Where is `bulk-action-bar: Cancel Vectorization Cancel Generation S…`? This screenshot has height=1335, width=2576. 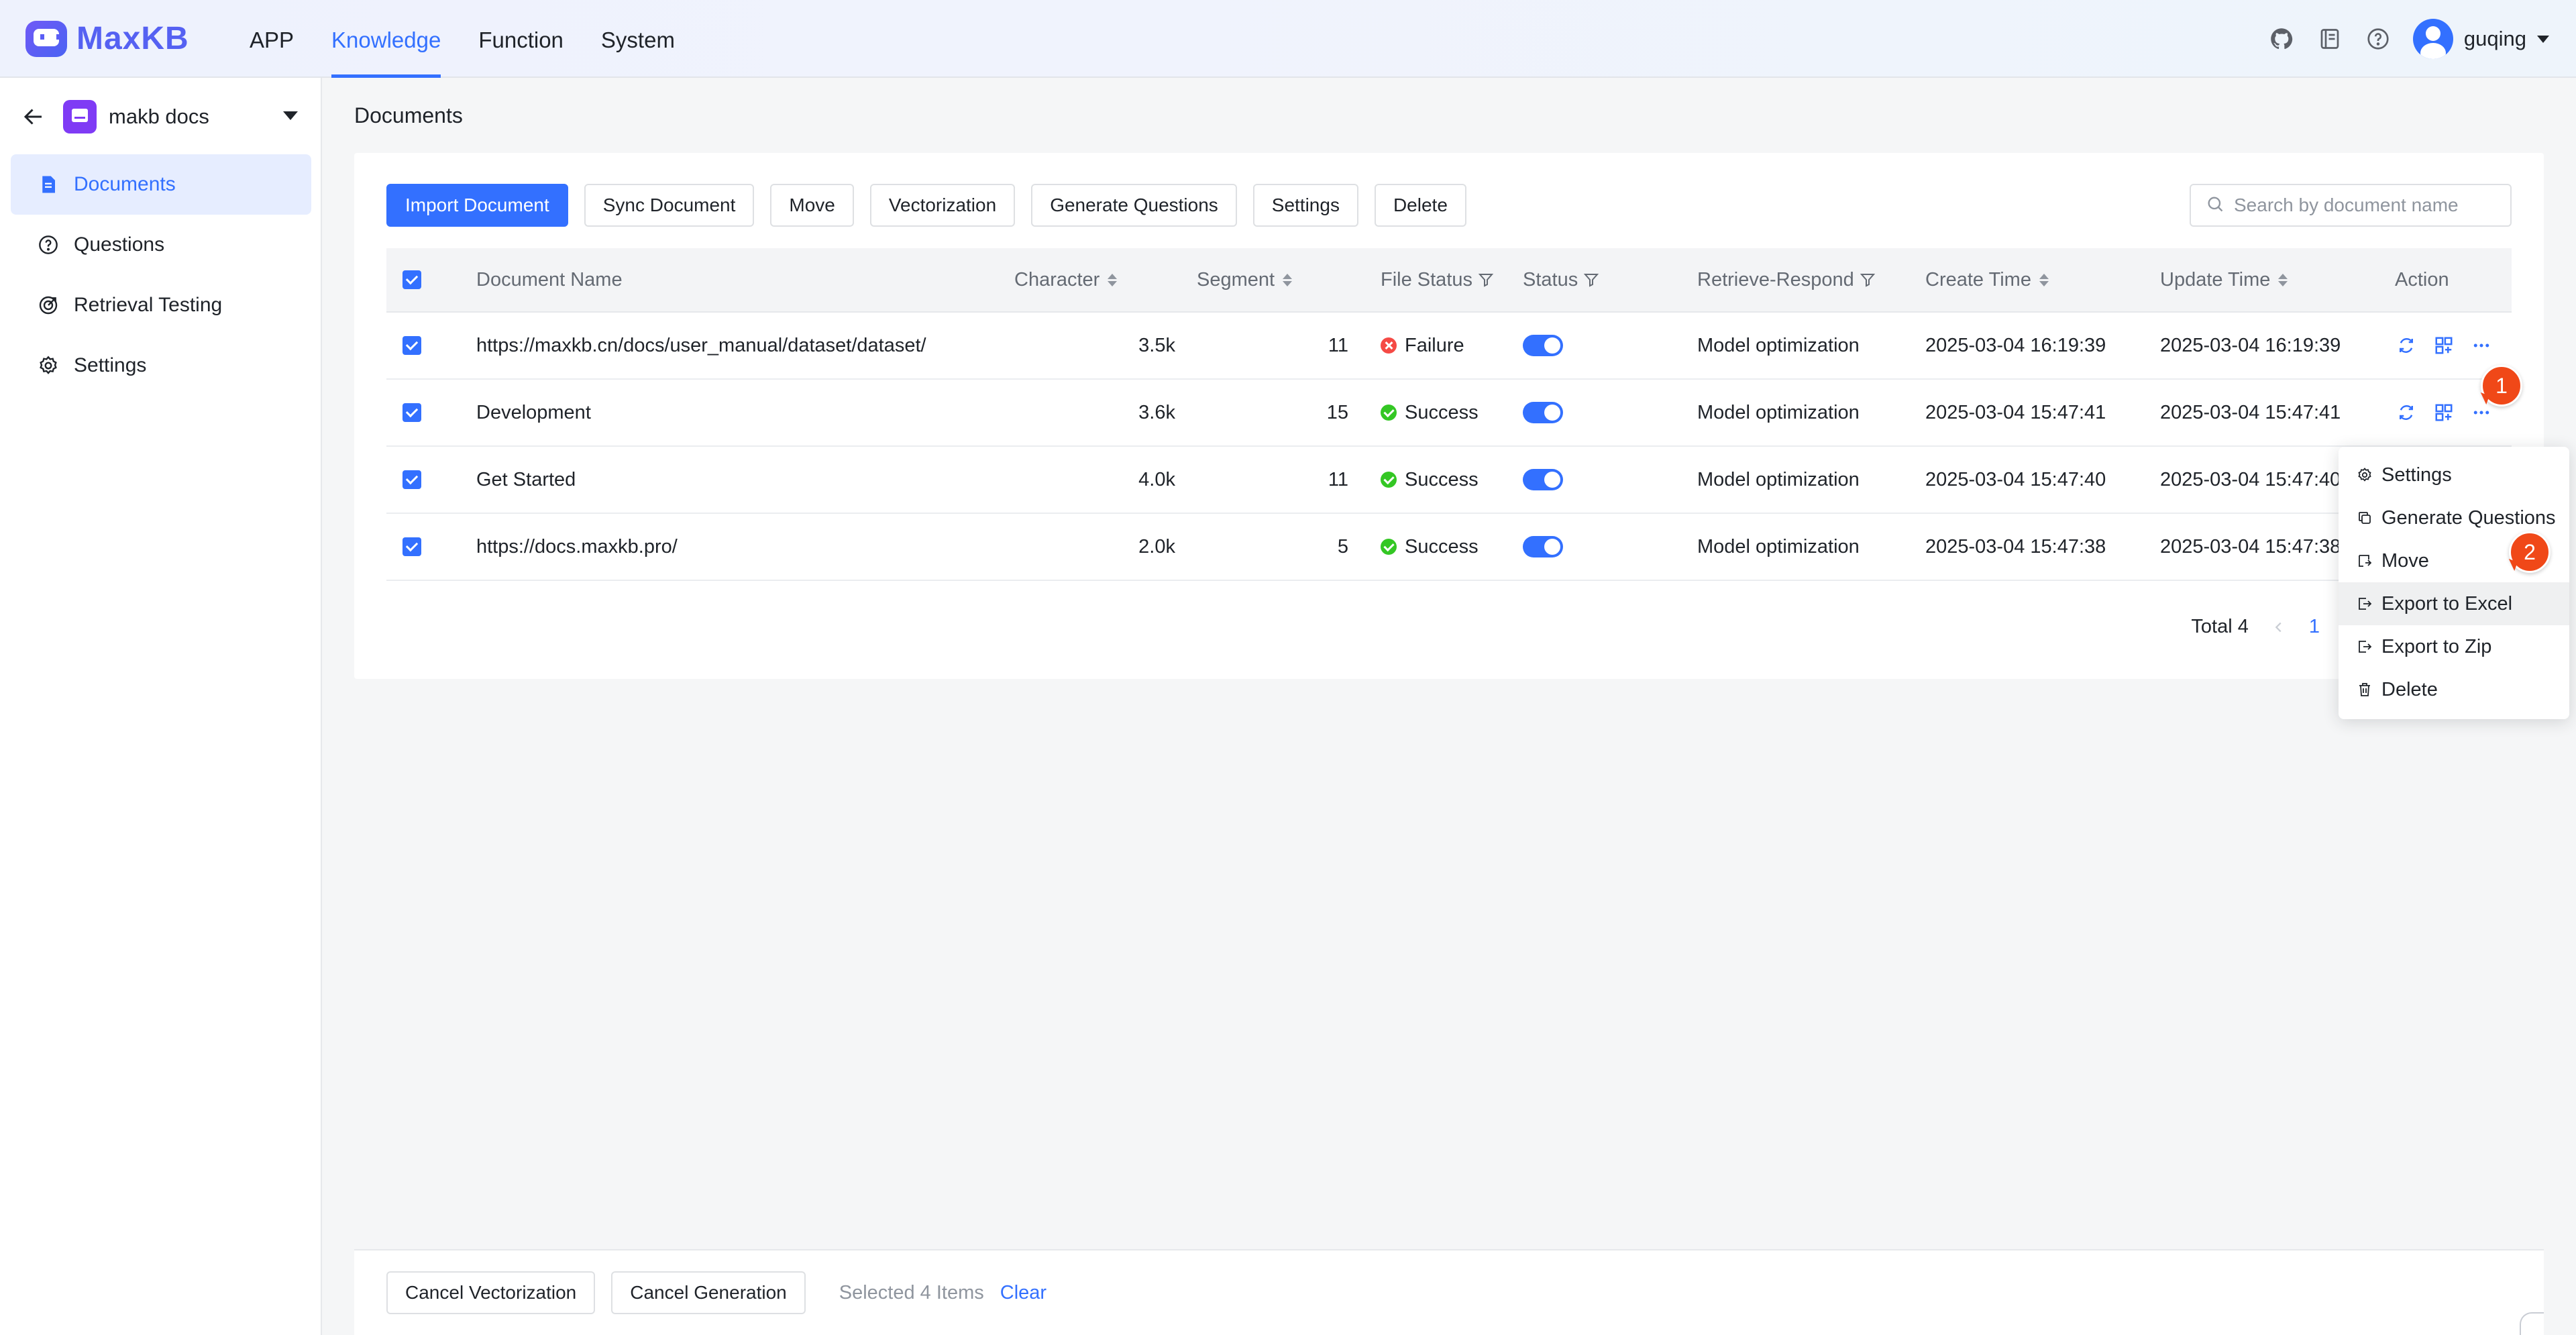 bulk-action-bar: Cancel Vectorization Cancel Generation S… is located at coordinates (1449, 1292).